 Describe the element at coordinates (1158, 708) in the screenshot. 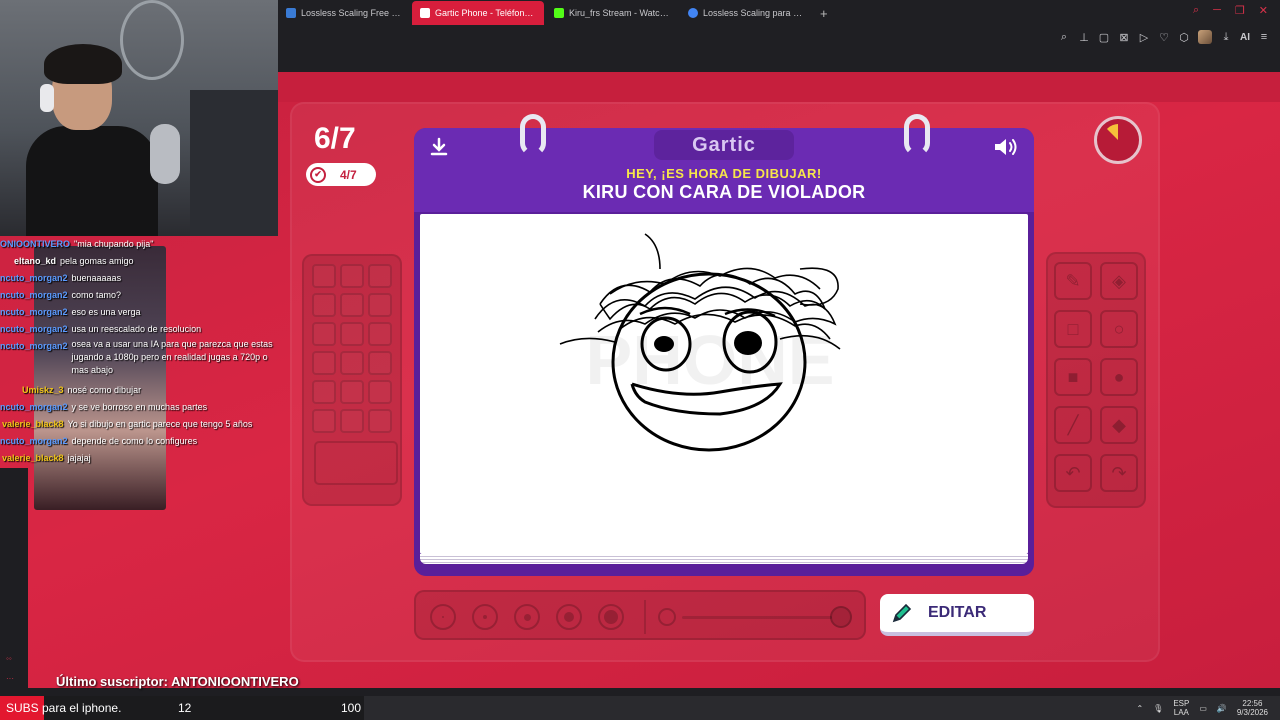

I see `microphone-icon: 🎙` at that location.